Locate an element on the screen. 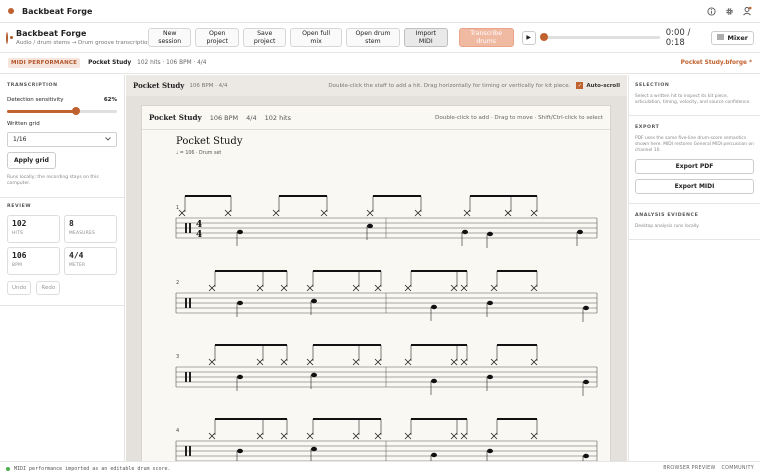 The image size is (760, 475). sensitivity-knob is located at coordinates (75, 111).